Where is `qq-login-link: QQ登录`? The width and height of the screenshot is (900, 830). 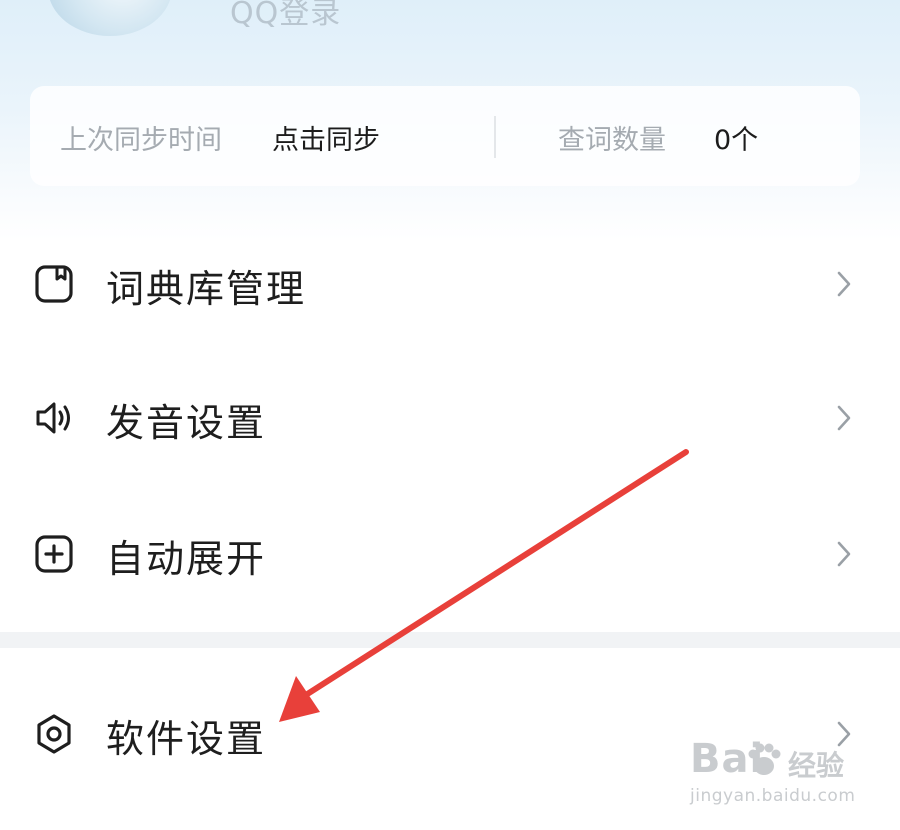
qq-login-link: QQ登录 is located at coordinates (285, 16).